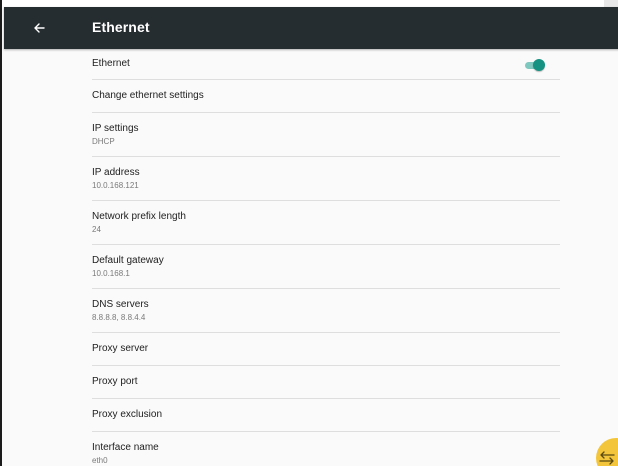 The height and width of the screenshot is (466, 618). Describe the element at coordinates (119, 317) in the screenshot. I see `row-summary: 8.8.8.8, 8.8.4.4` at that location.